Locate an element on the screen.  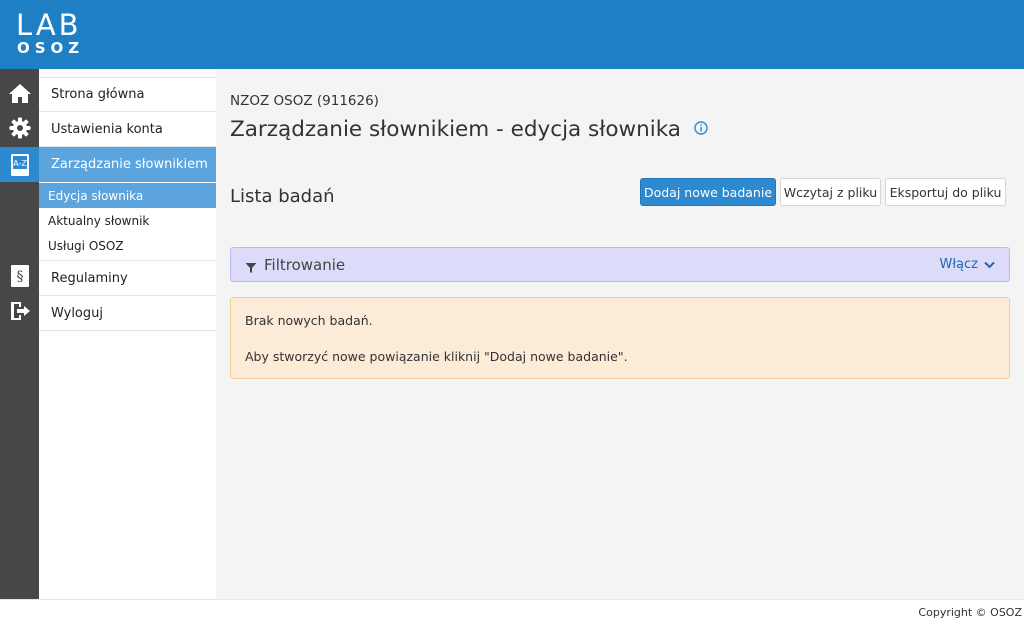
add-new-test-button: Dodaj nowe badanie is located at coordinates (708, 192).